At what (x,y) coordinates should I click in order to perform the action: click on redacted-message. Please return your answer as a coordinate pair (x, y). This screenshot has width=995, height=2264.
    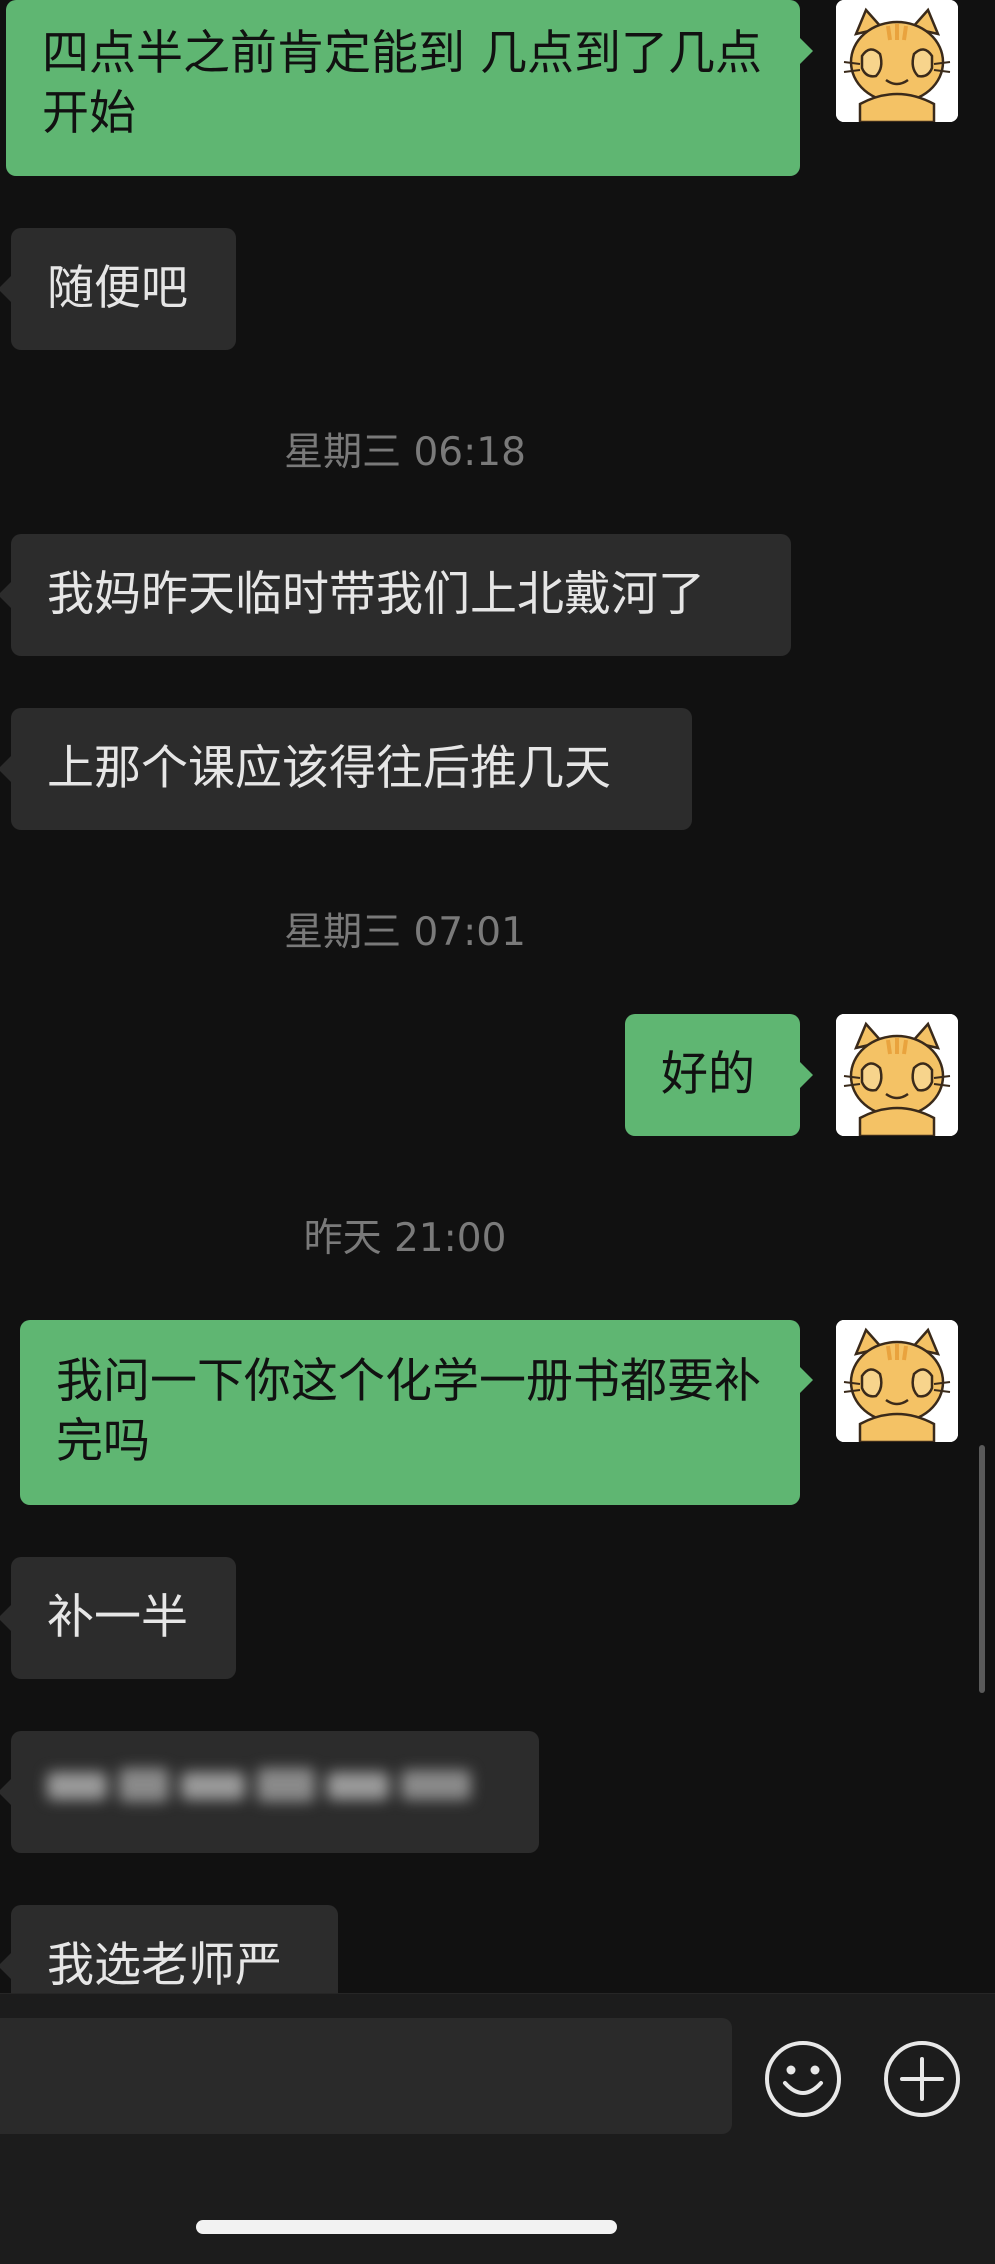
    Looking at the image, I should click on (275, 1792).